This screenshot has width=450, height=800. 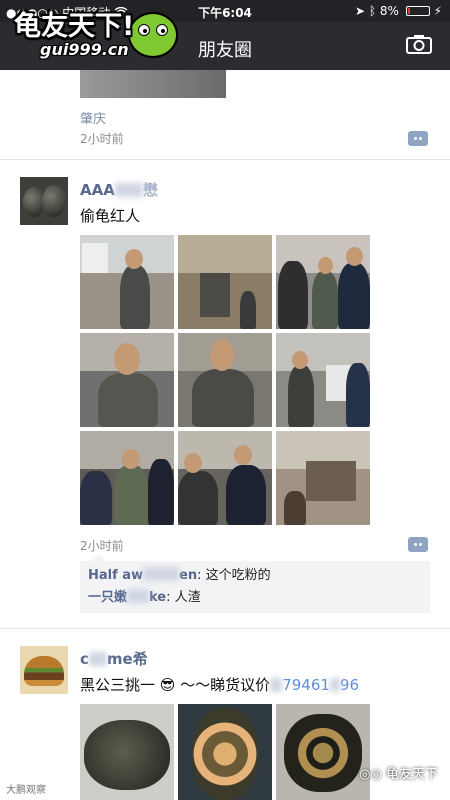 What do you see at coordinates (93, 117) in the screenshot?
I see `post-location: 肇庆` at bounding box center [93, 117].